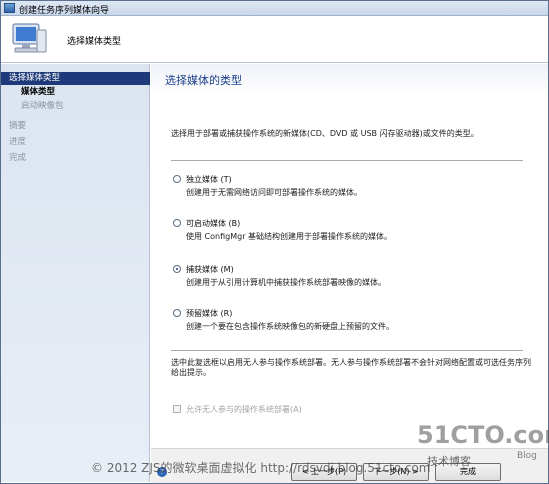 This screenshot has height=484, width=549. Describe the element at coordinates (18, 126) in the screenshot. I see `nav-item-summary: 摘要` at that location.